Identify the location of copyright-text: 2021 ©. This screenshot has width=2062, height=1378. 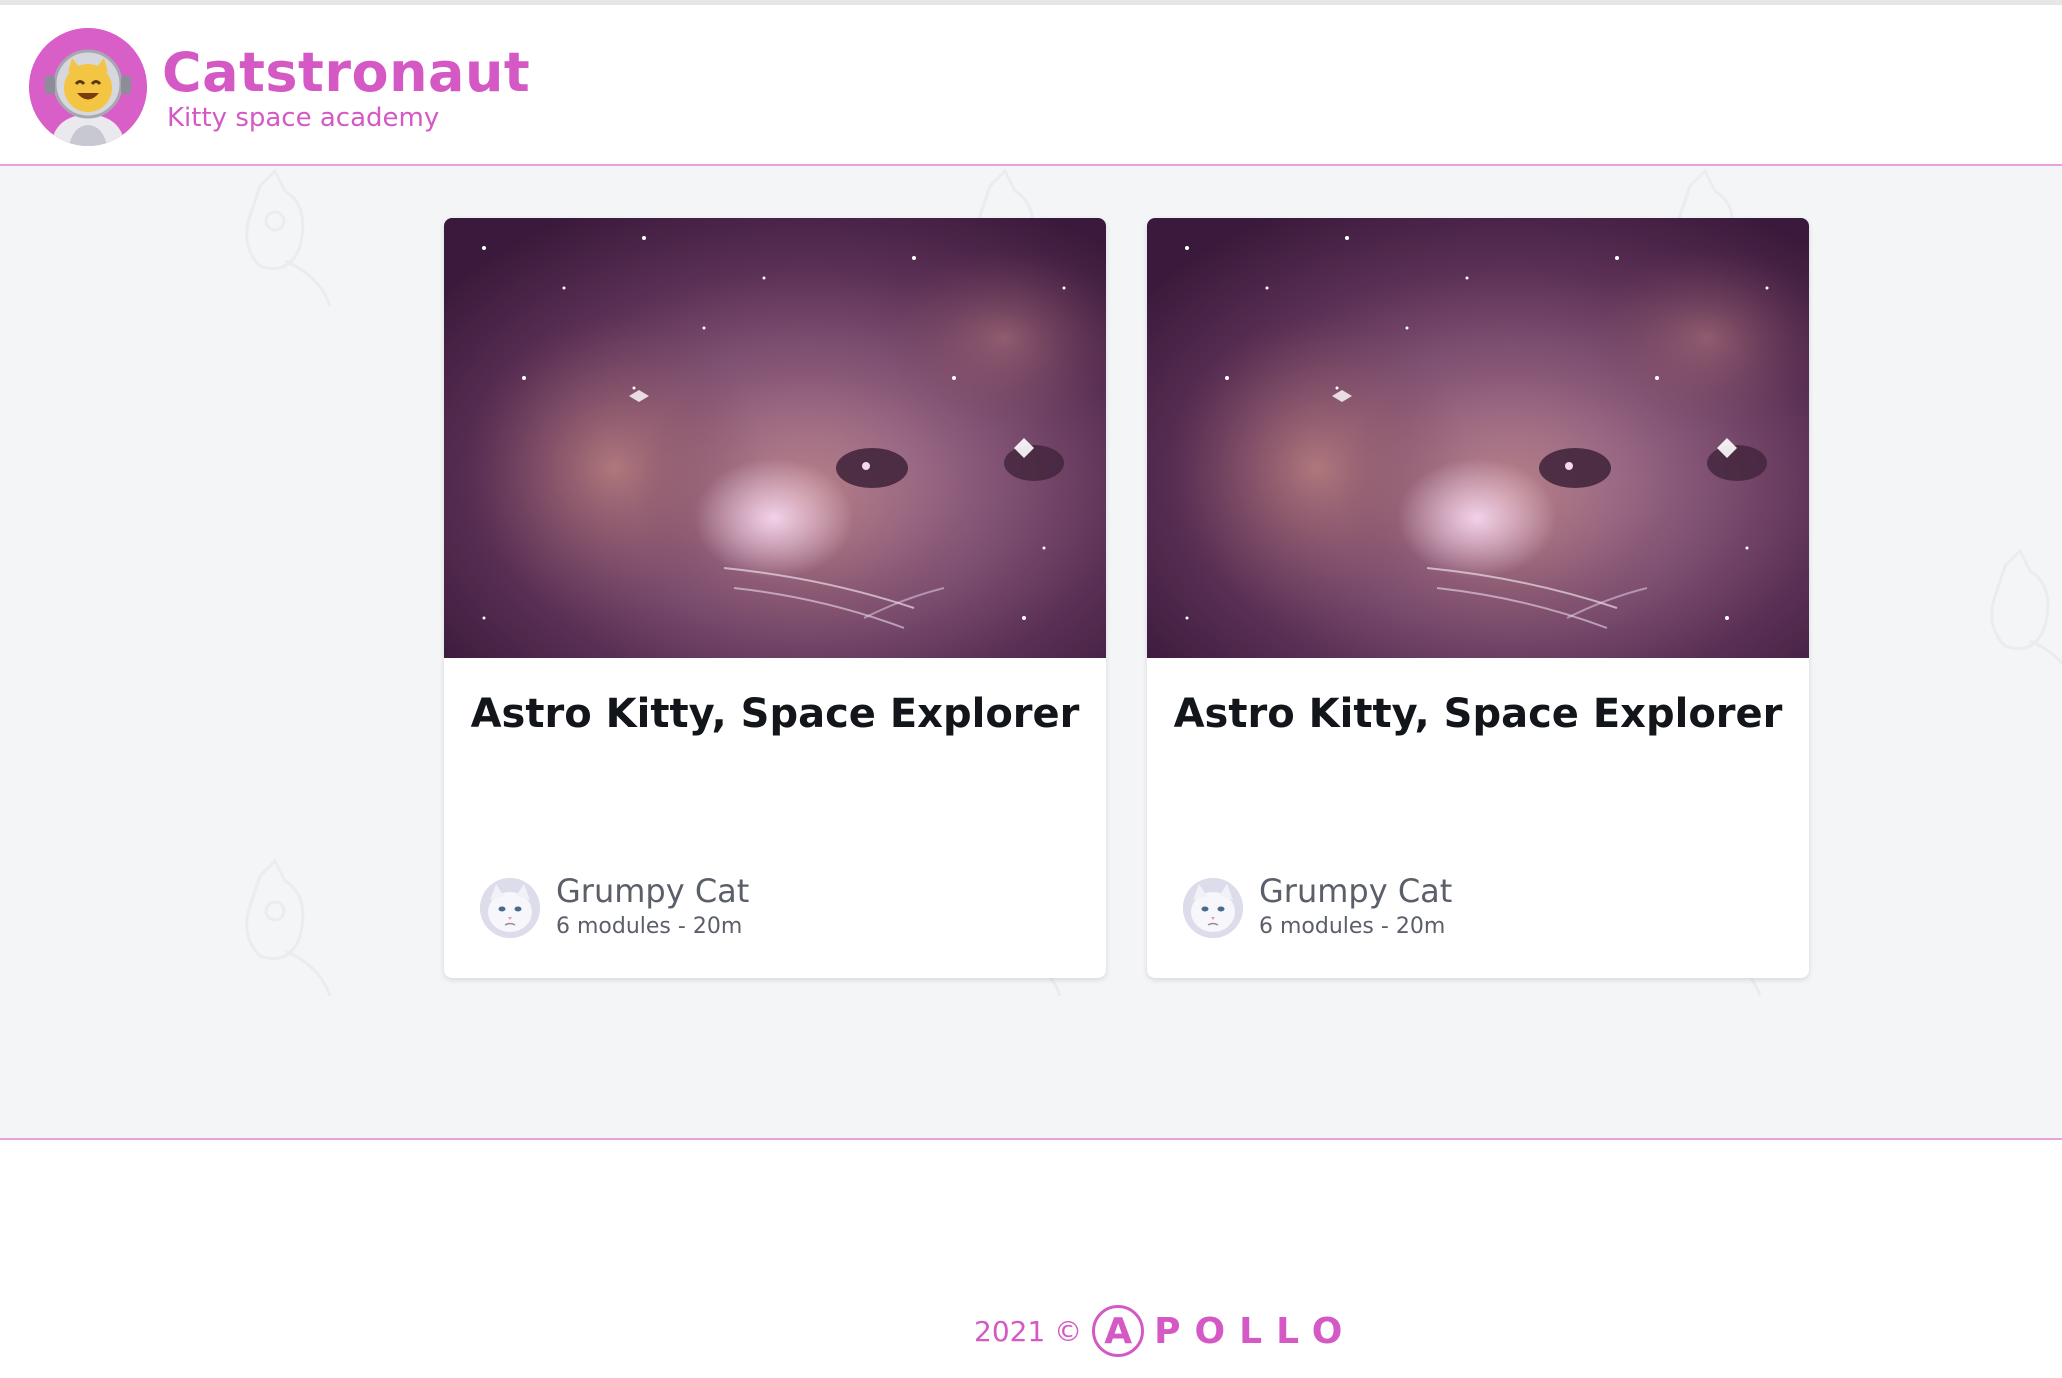
(1028, 1331).